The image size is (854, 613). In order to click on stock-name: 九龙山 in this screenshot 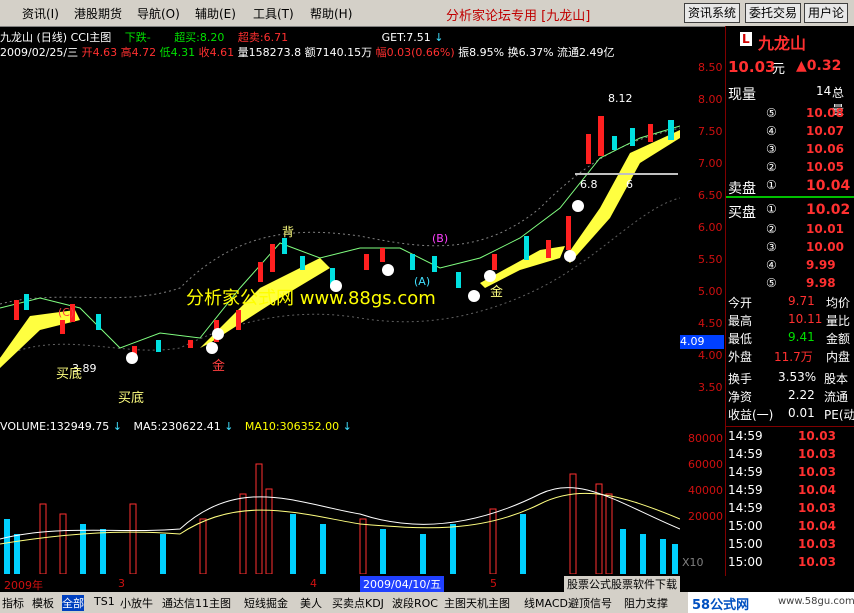, I will do `click(16, 37)`.